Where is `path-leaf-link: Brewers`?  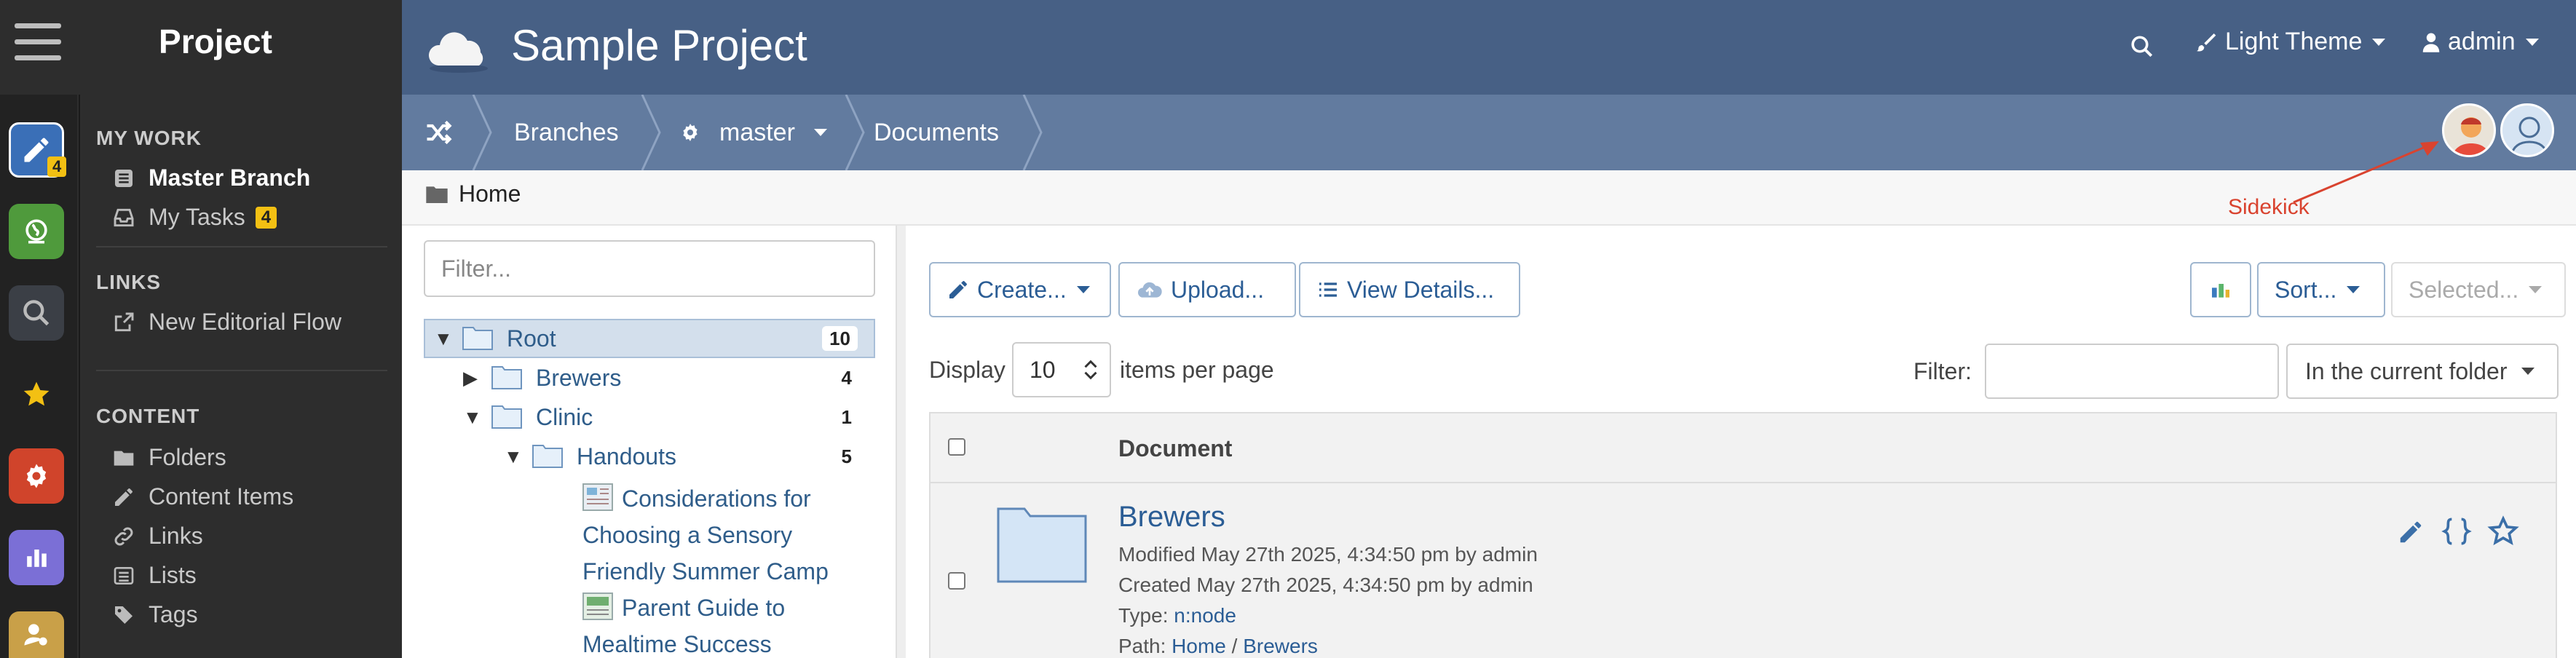 path-leaf-link: Brewers is located at coordinates (1280, 646).